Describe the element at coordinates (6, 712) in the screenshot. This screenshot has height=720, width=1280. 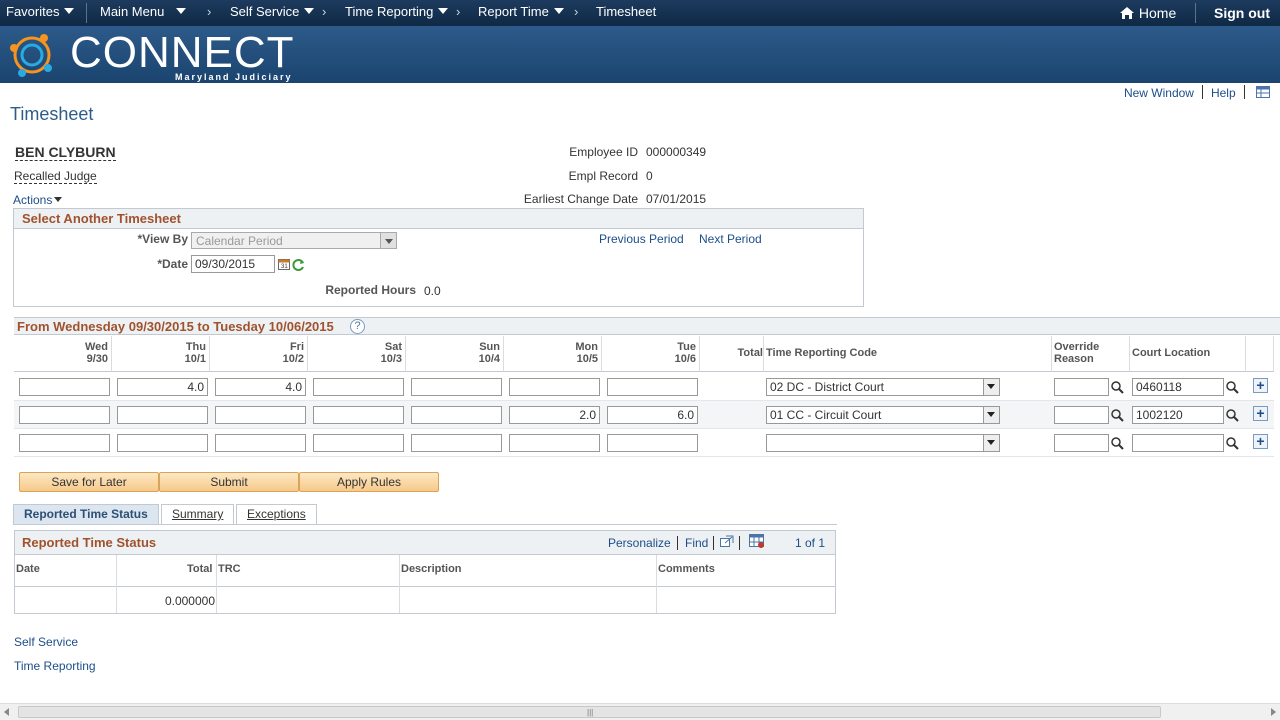
I see `scroll-left-icon` at that location.